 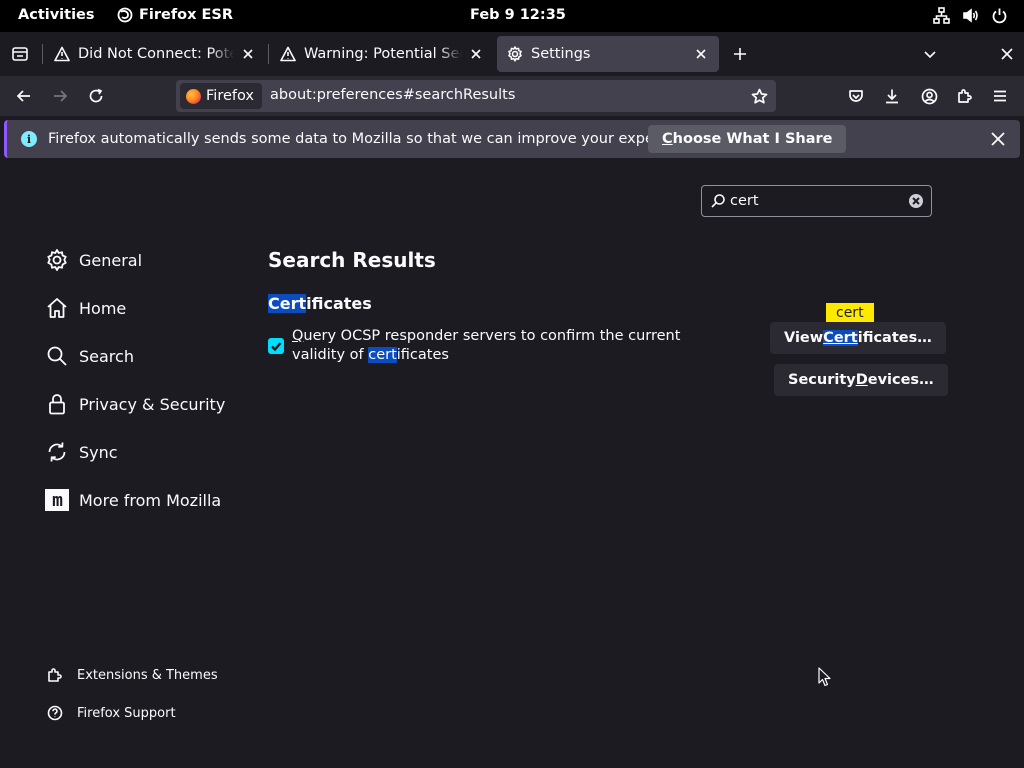 What do you see at coordinates (608, 54) in the screenshot?
I see `tab-settings: Settings` at bounding box center [608, 54].